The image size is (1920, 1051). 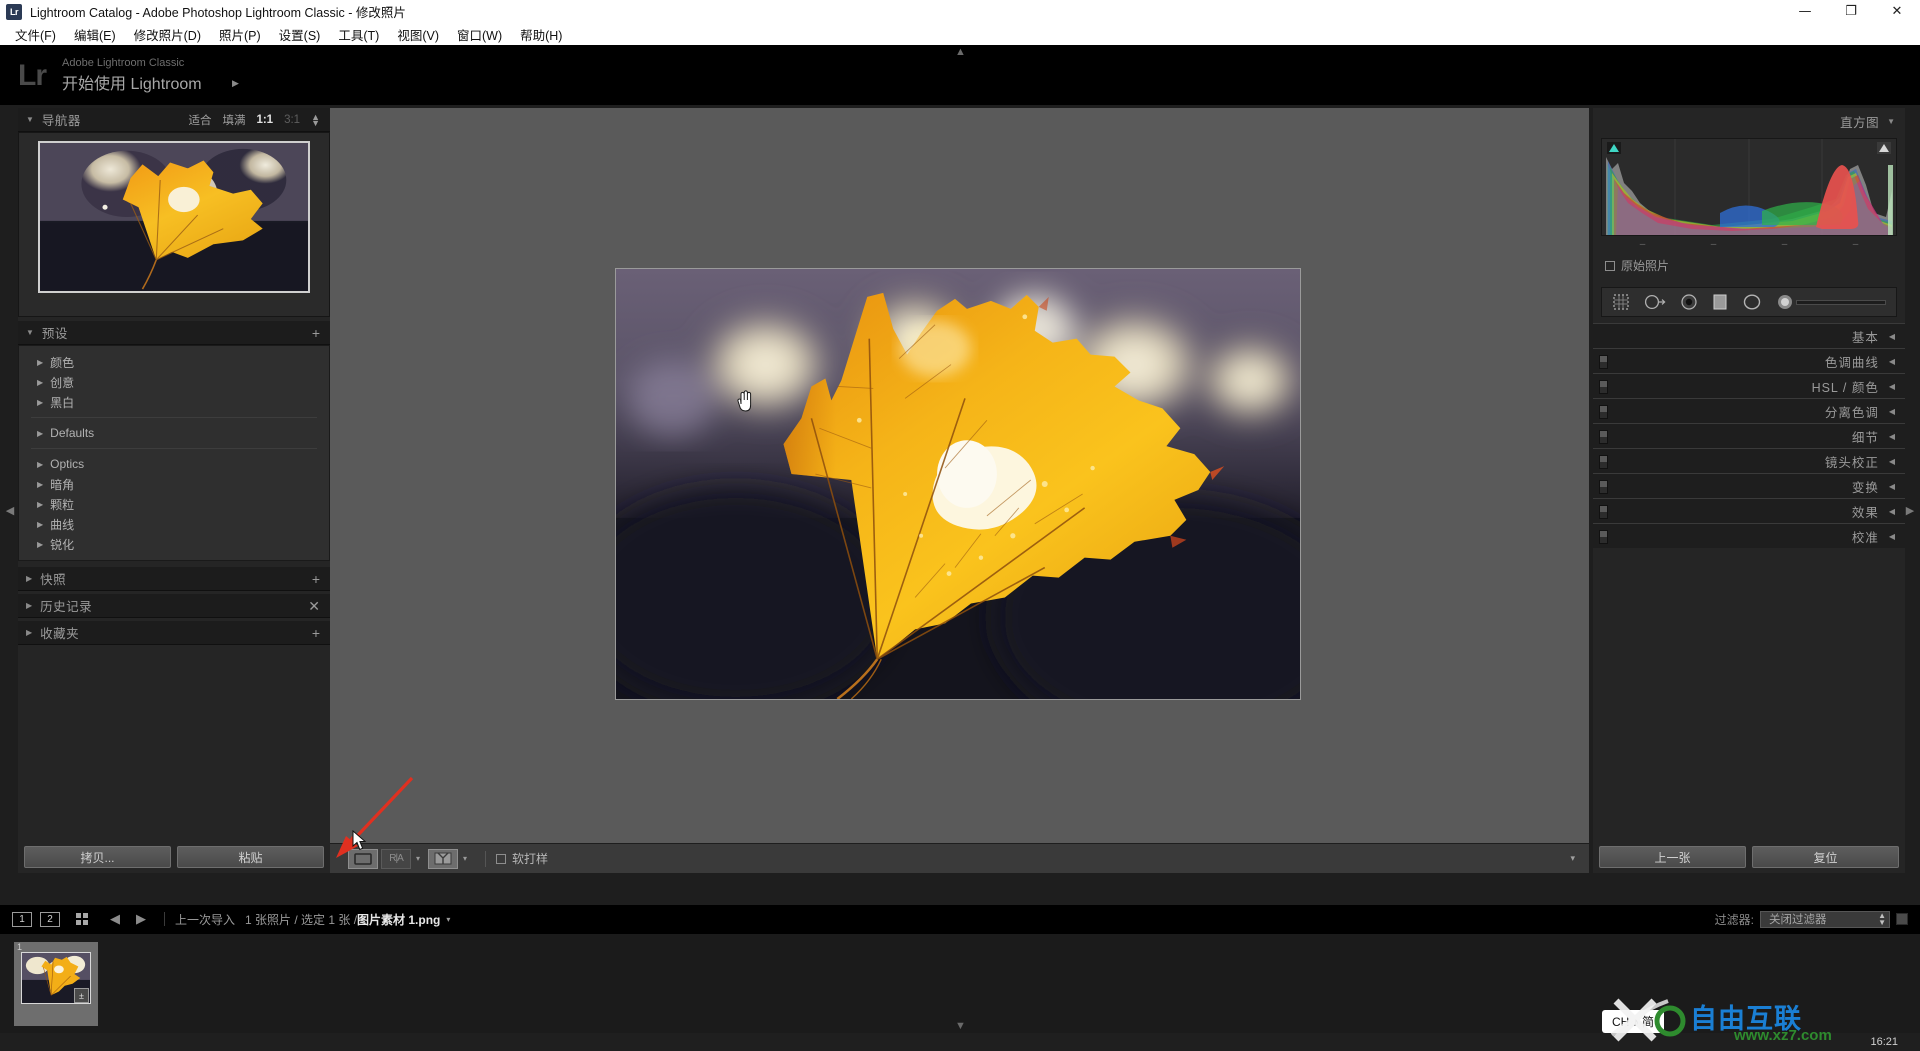 I want to click on original-photo-row: 原始照片, so click(x=1749, y=265).